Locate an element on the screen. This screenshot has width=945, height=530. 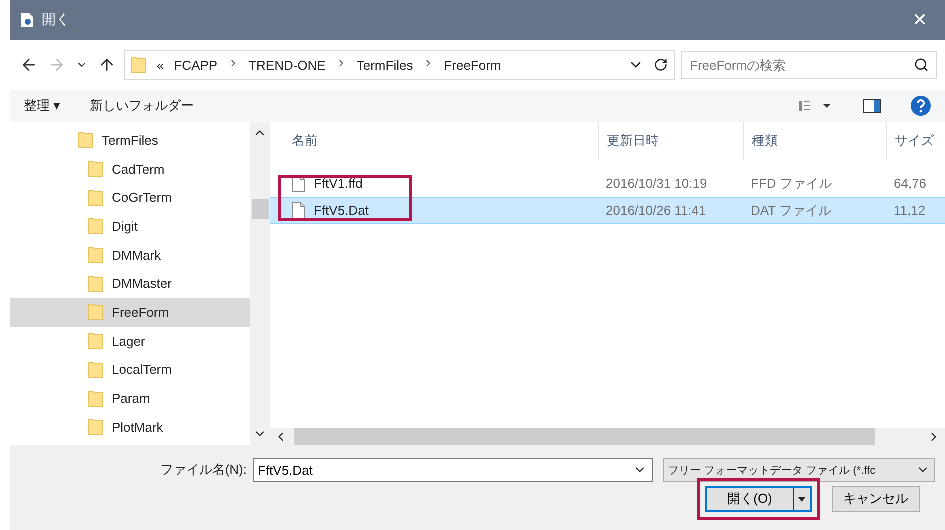
cancel-button: キャンセル is located at coordinates (876, 499).